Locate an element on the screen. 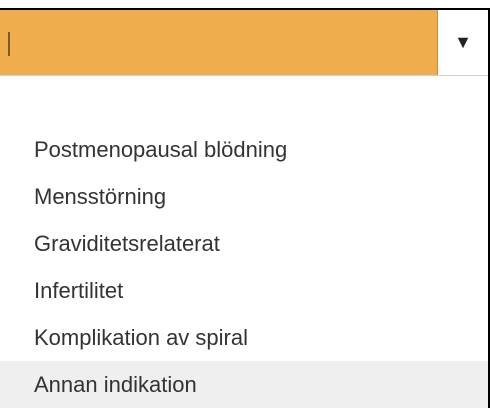  dropdown-option: Mensstörning is located at coordinates (244, 196).